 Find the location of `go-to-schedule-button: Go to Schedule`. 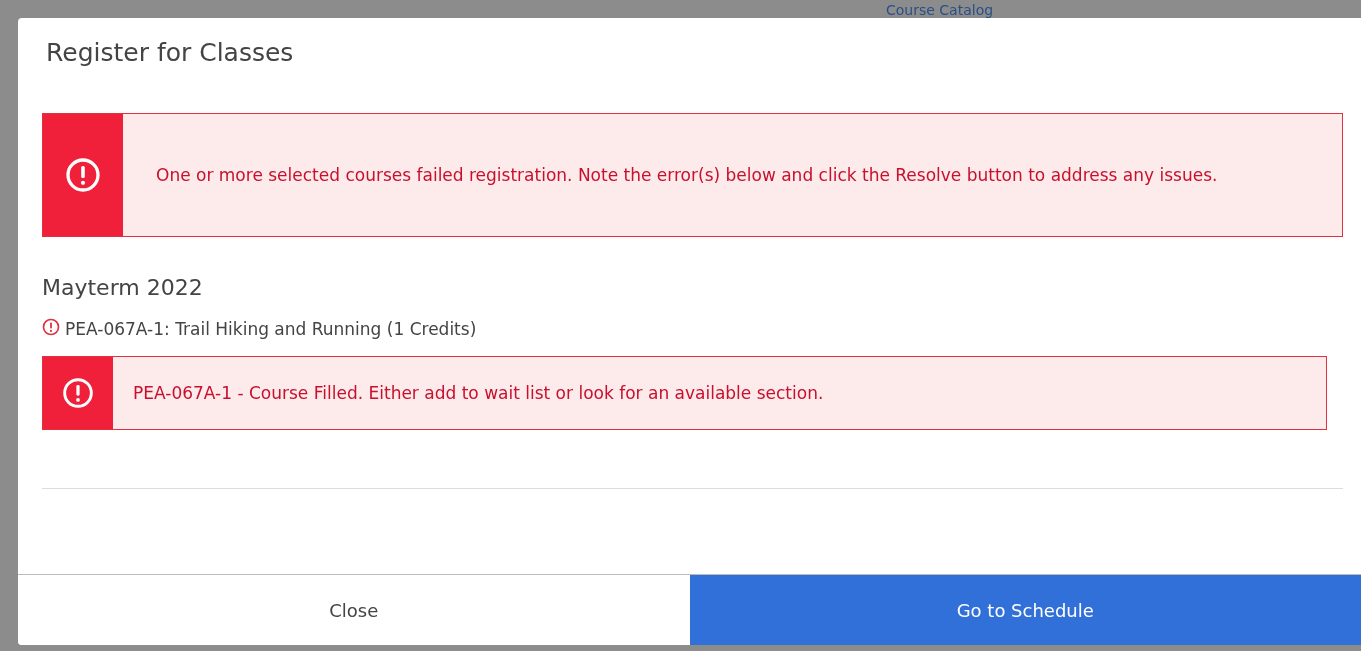

go-to-schedule-button: Go to Schedule is located at coordinates (1025, 610).